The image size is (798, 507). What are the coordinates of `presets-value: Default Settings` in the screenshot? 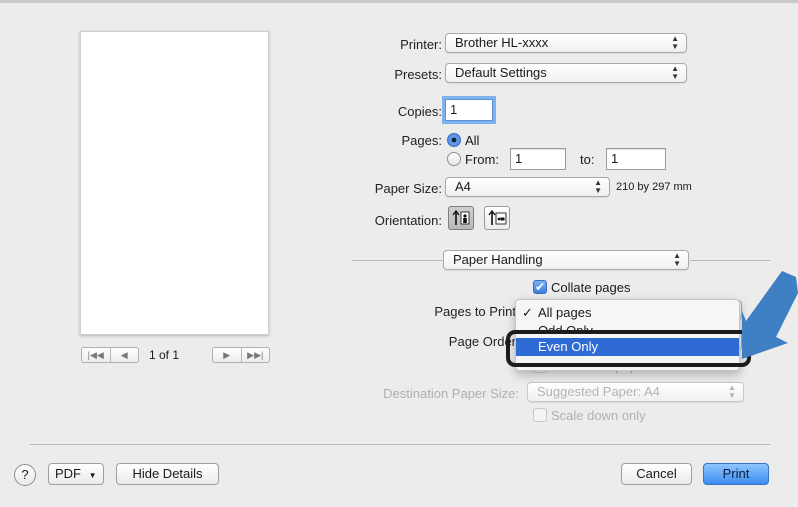 It's located at (501, 72).